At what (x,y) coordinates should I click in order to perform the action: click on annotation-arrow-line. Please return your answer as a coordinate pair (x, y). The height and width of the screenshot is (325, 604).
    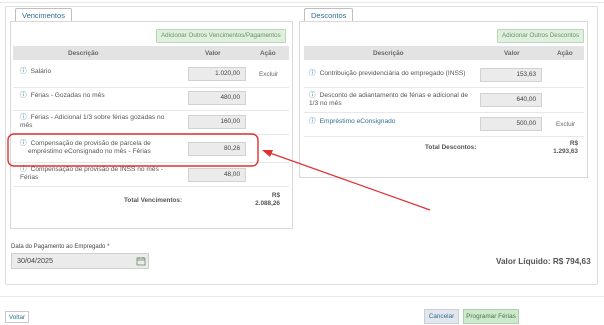
    Looking at the image, I should click on (350, 181).